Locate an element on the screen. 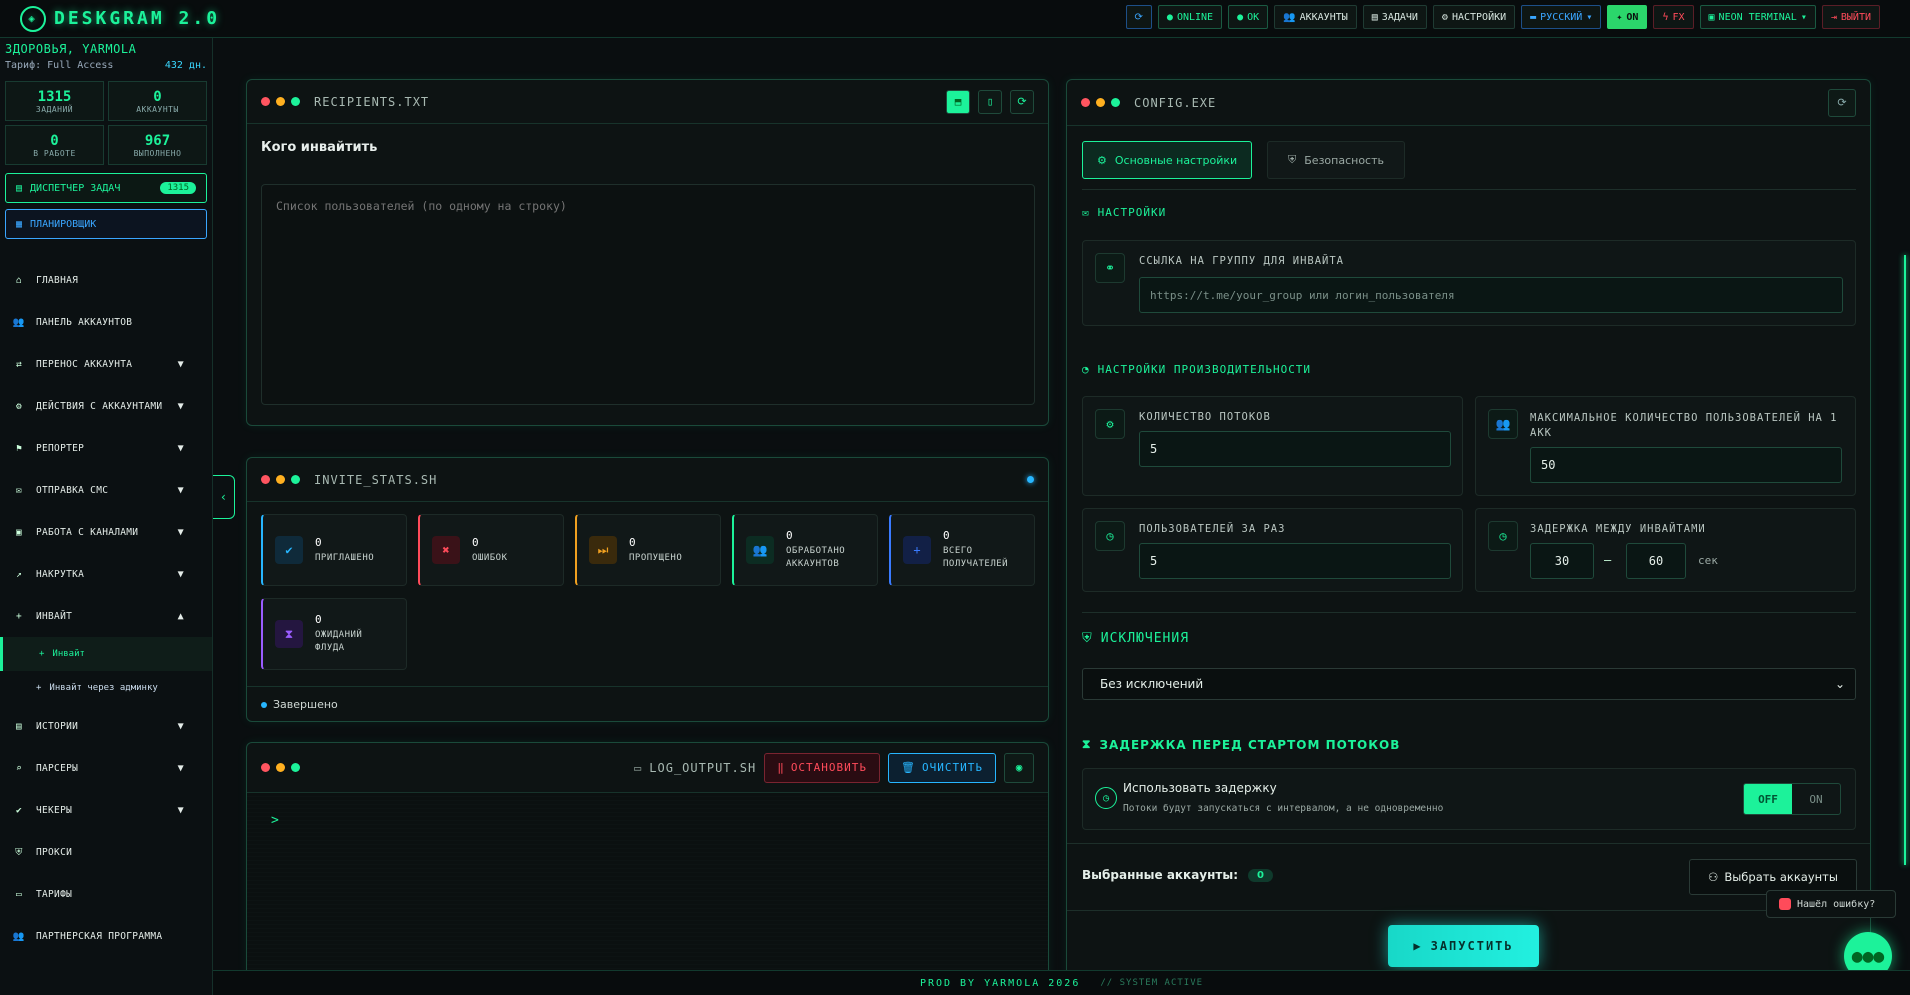 Image resolution: width=1910 pixels, height=995 pixels. eye-icon: ◉ is located at coordinates (1019, 767).